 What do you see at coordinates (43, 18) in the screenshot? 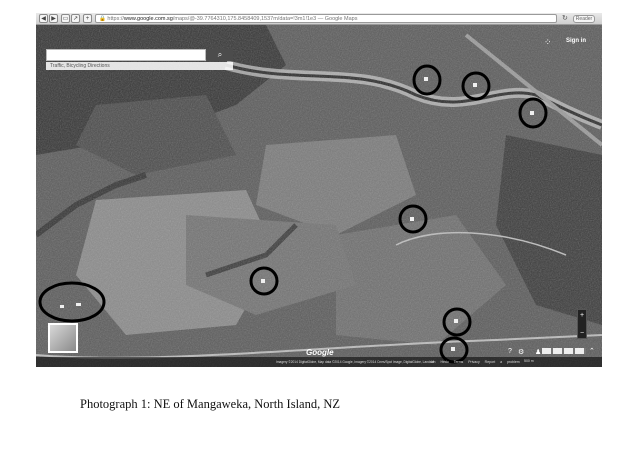
I see `back-icon: ◀` at bounding box center [43, 18].